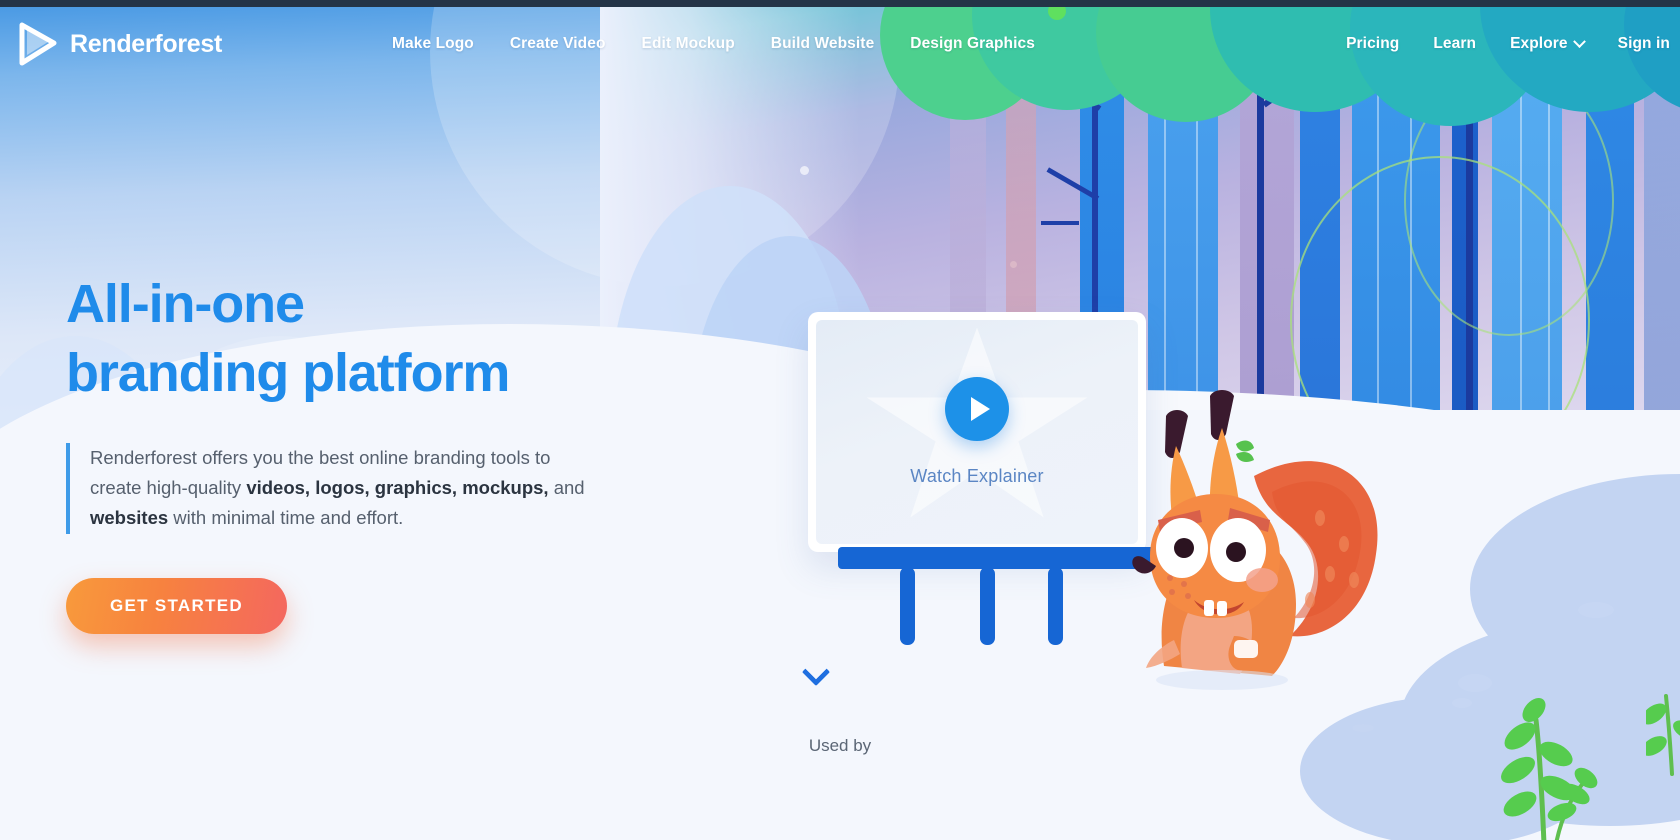 The image size is (1680, 840). I want to click on get-started-button: GET STARTED, so click(176, 605).